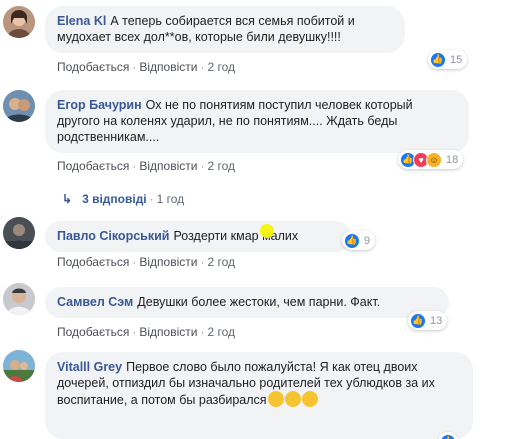 Image resolution: width=506 pixels, height=439 pixels. Describe the element at coordinates (170, 199) in the screenshot. I see `replies-timestamp: 1 год` at that location.